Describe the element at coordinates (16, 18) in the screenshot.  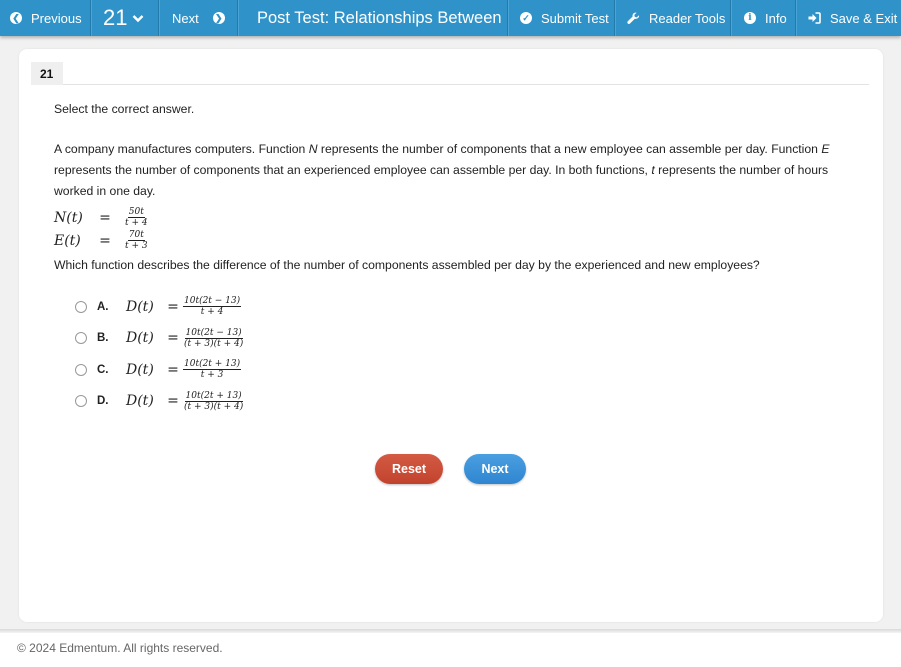
I see `chevron-left-circle-icon: ❮` at that location.